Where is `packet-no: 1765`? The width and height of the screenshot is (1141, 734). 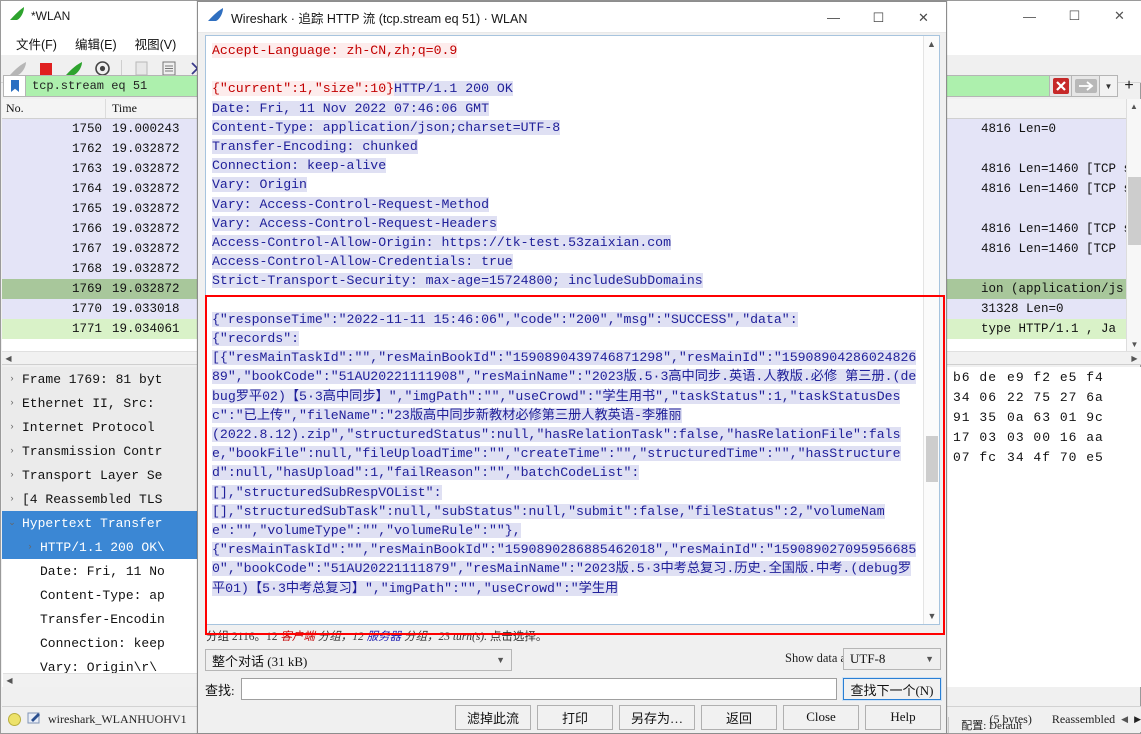
packet-no: 1765 is located at coordinates (86, 209).